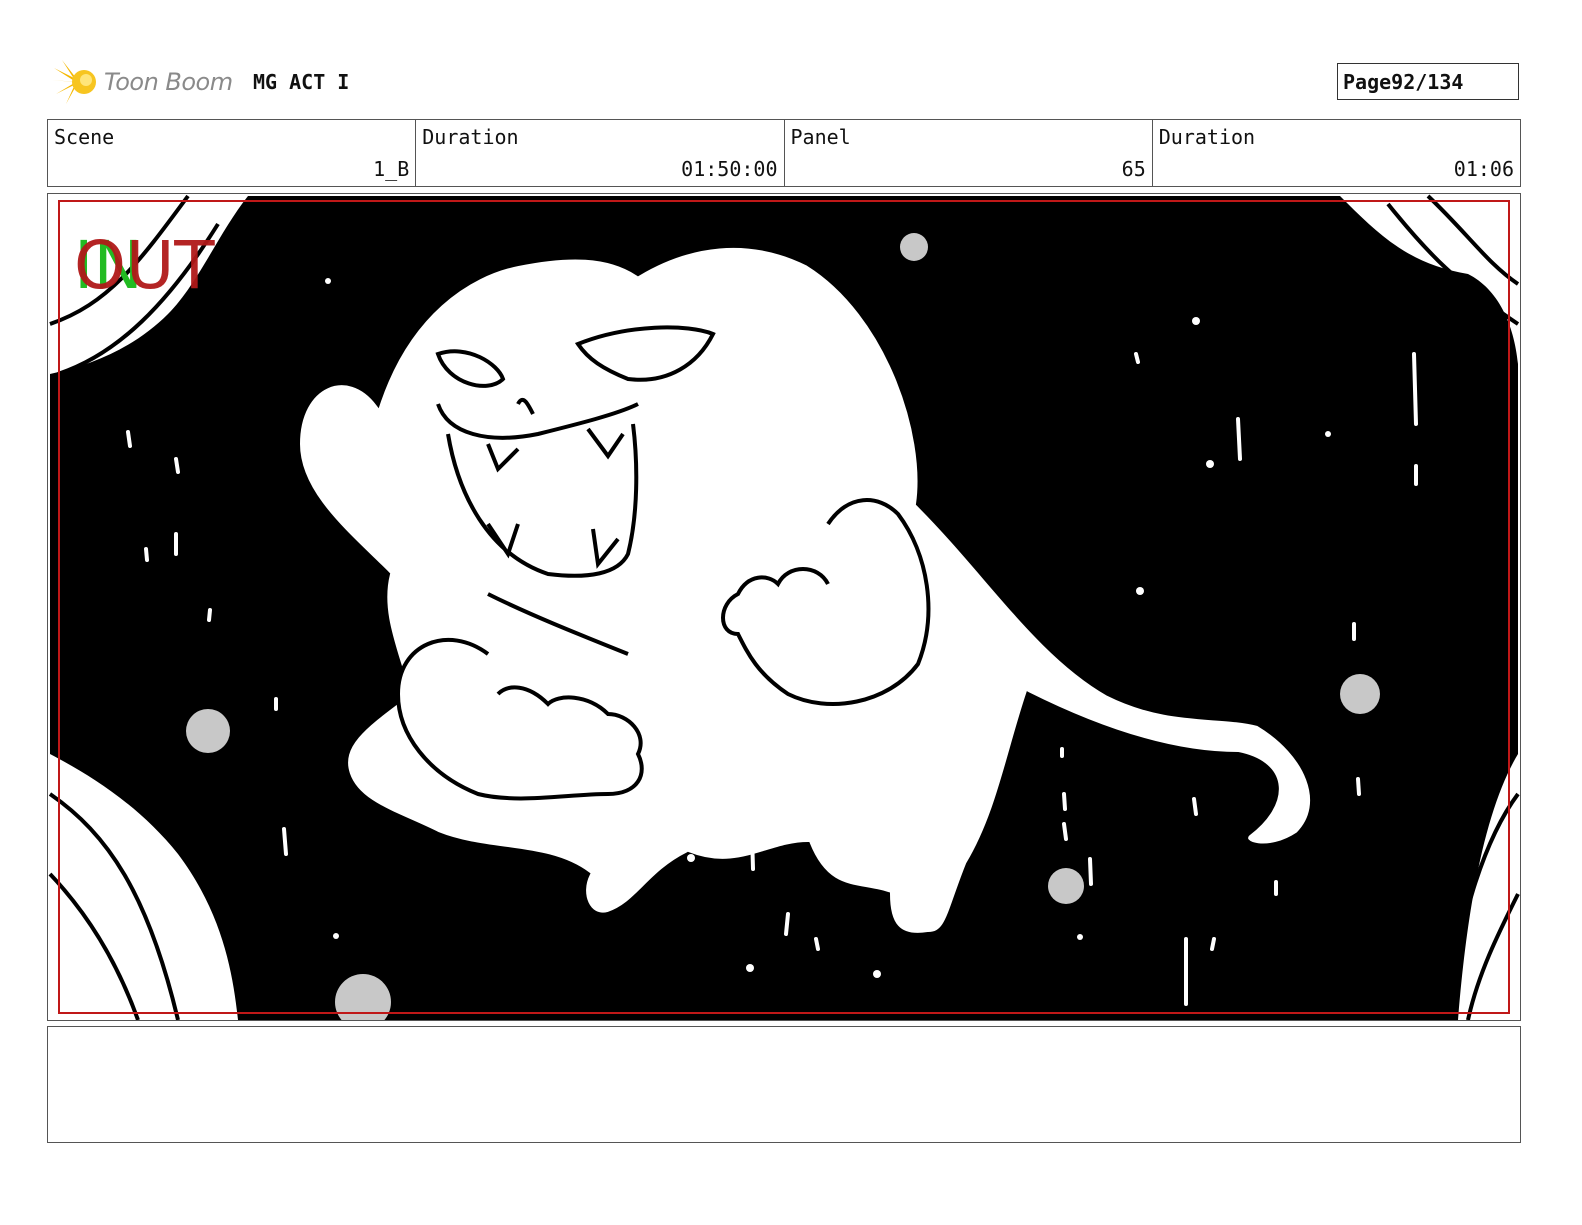 The height and width of the screenshot is (1225, 1582). I want to click on page-indicator: Page 92/134, so click(1428, 81).